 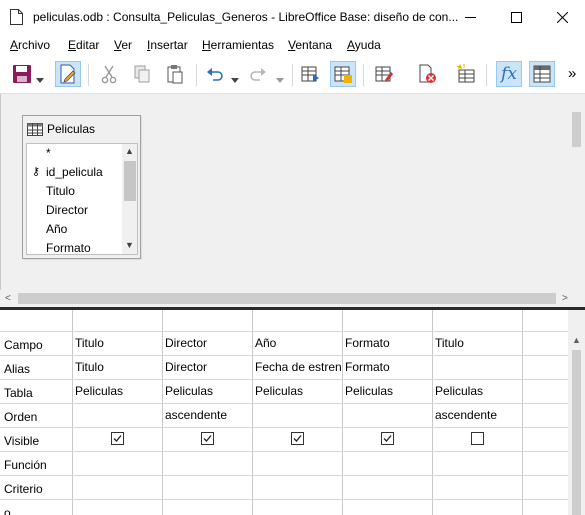 I want to click on cell-alias: Director, so click(x=208, y=367).